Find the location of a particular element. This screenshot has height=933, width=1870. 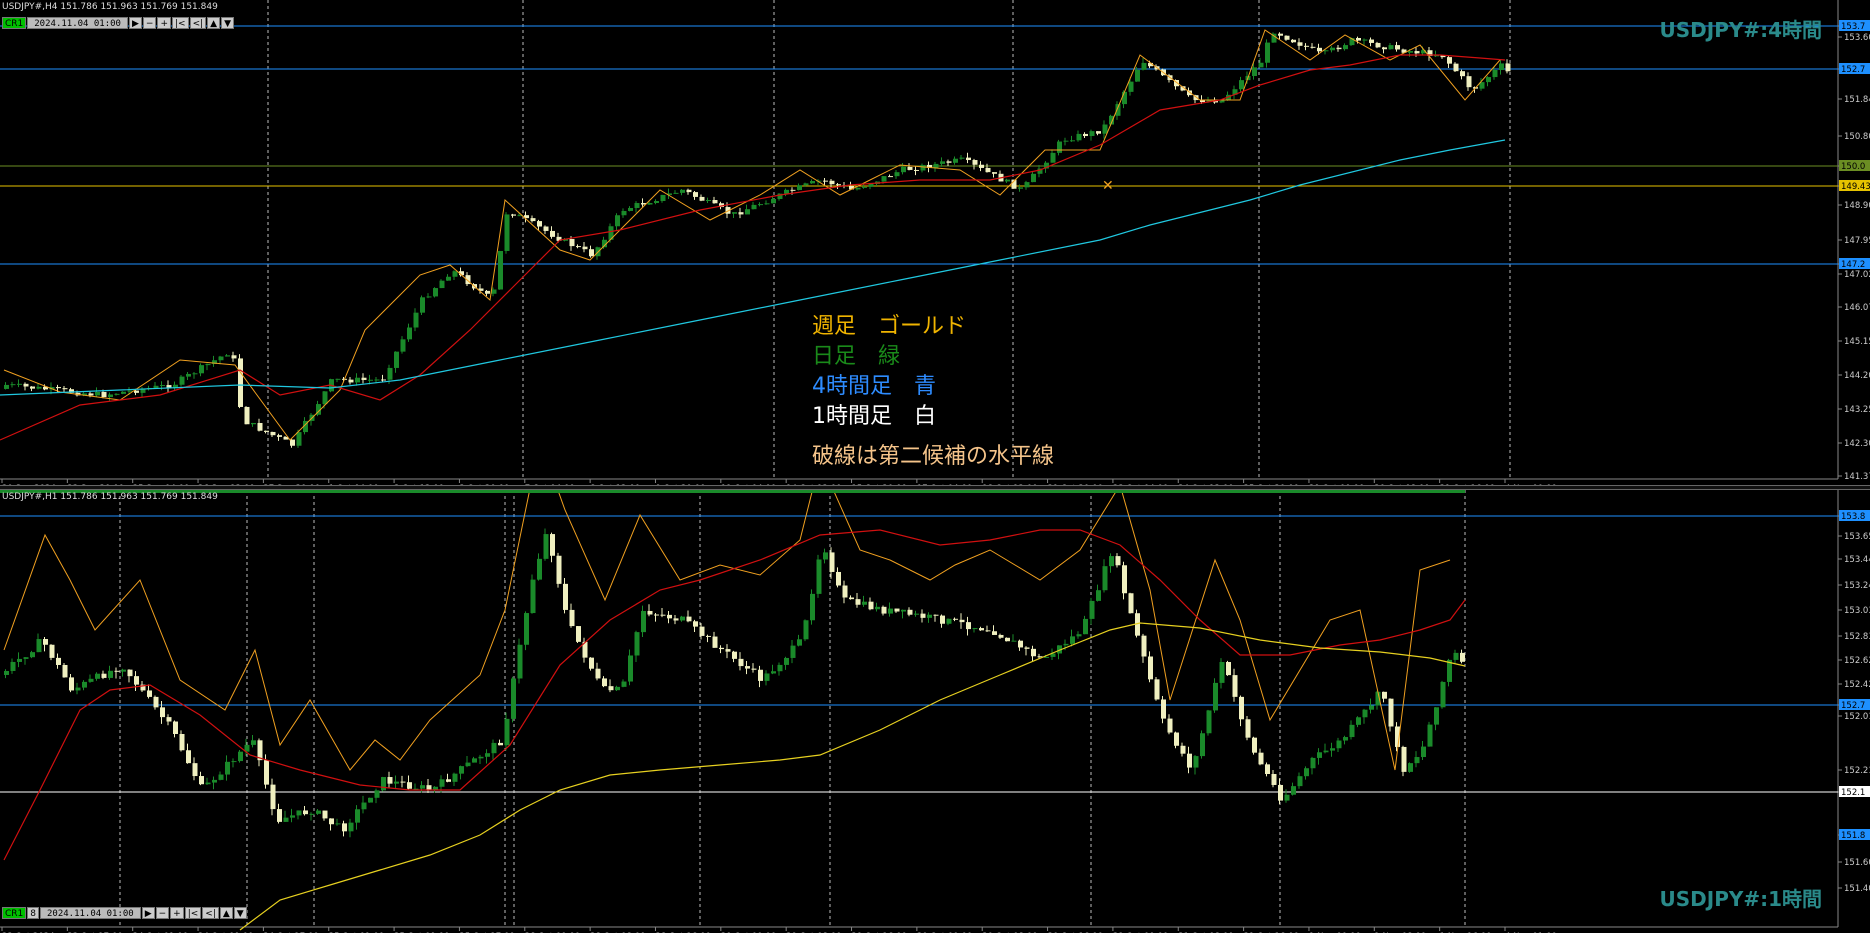

h1-tag-8: 8 is located at coordinates (33, 913).